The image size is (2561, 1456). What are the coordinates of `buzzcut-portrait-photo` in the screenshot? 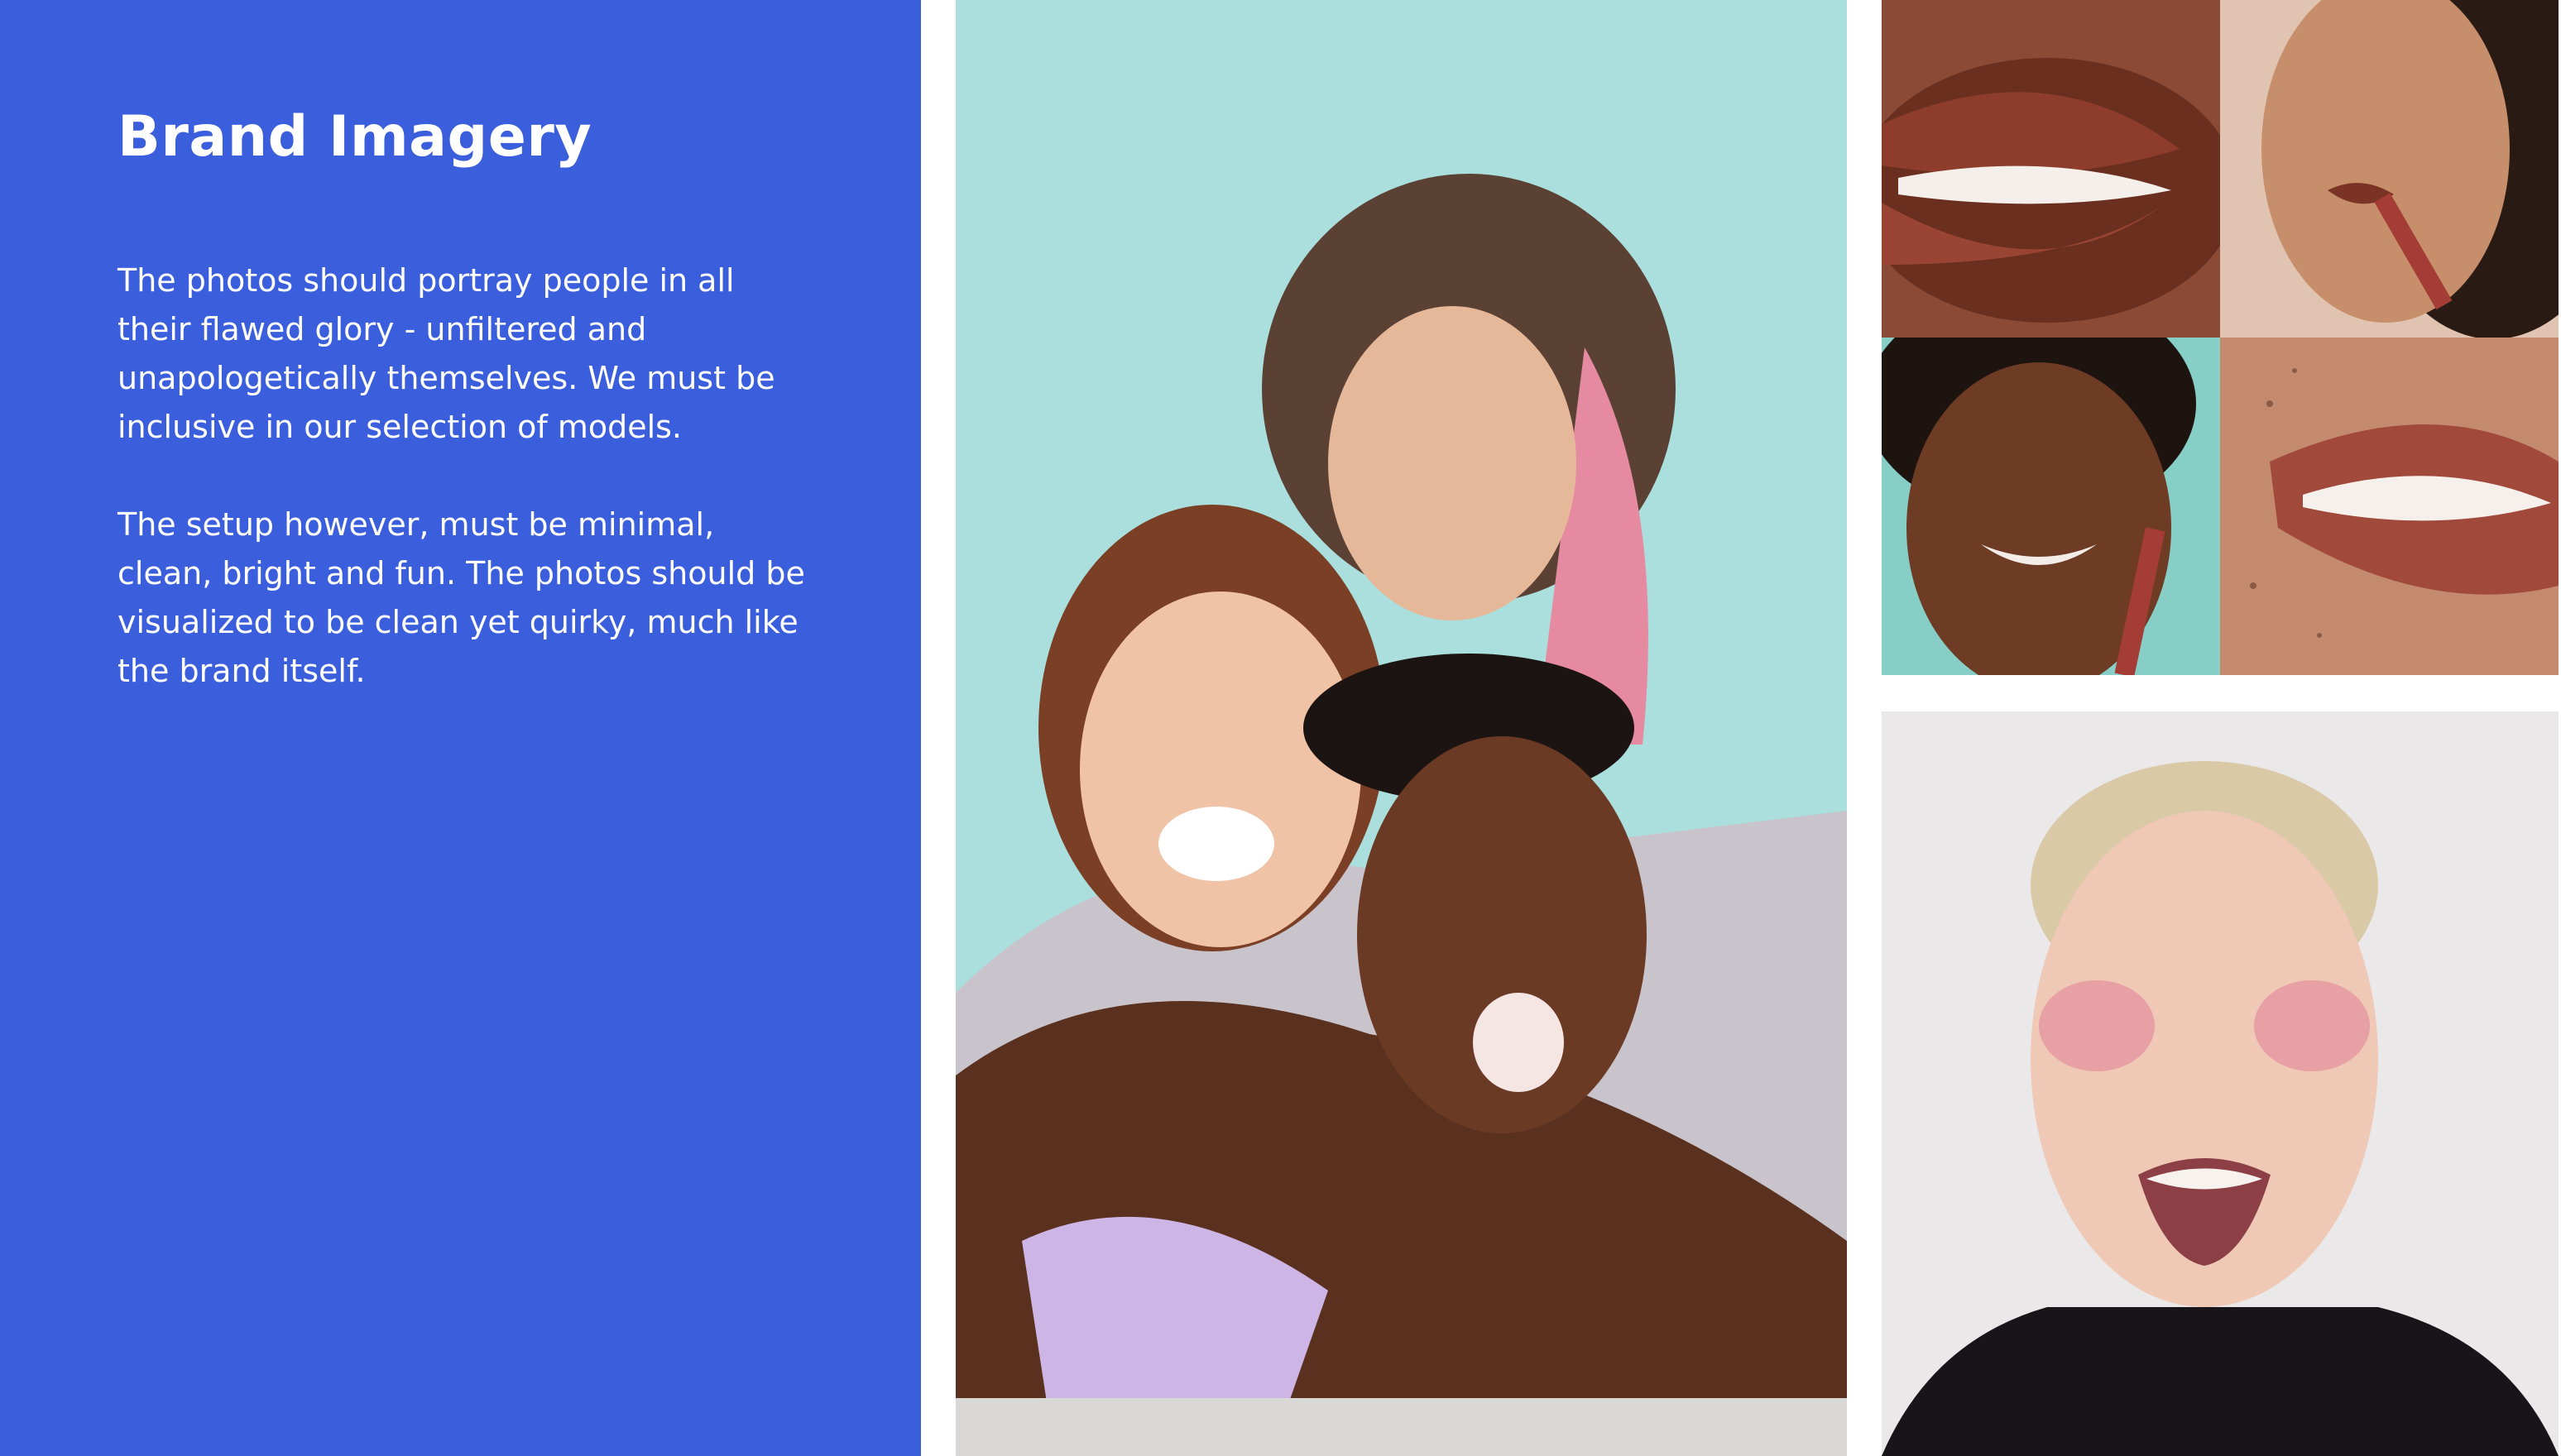 It's located at (2220, 1083).